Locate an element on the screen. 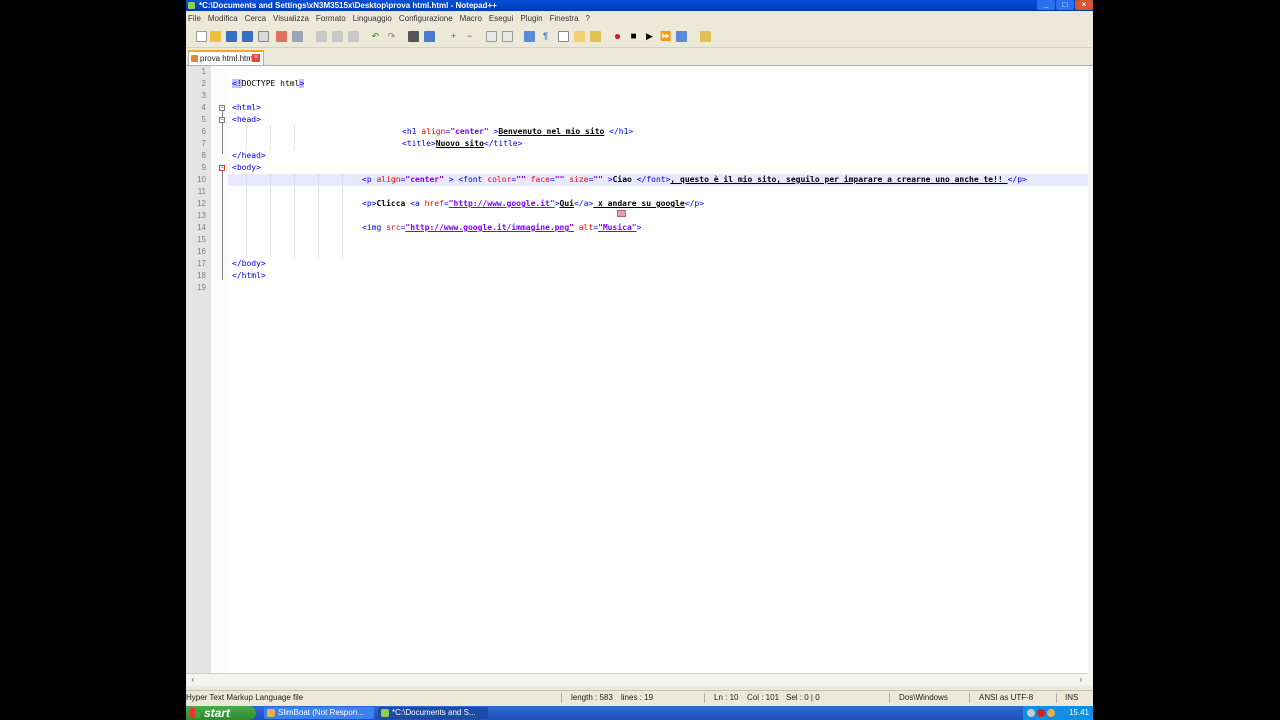 This screenshot has height=720, width=1280. close-button: × is located at coordinates (1084, 5).